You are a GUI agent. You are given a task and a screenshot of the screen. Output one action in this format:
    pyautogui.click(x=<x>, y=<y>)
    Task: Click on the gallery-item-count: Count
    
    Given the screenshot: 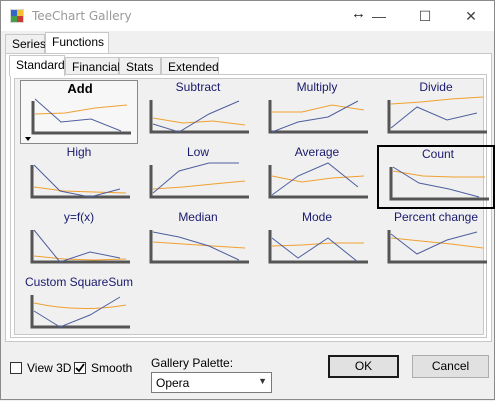 What is the action you would take?
    pyautogui.click(x=436, y=177)
    